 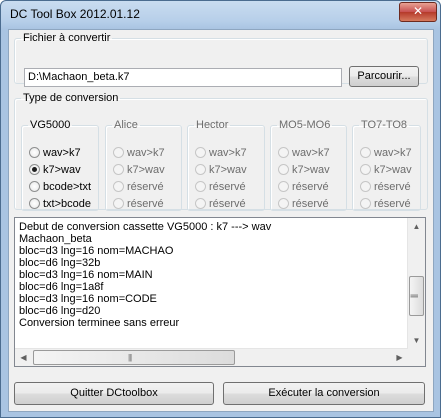 I want to click on file-path-input: D:\Machaon_beta.k7, so click(x=183, y=77).